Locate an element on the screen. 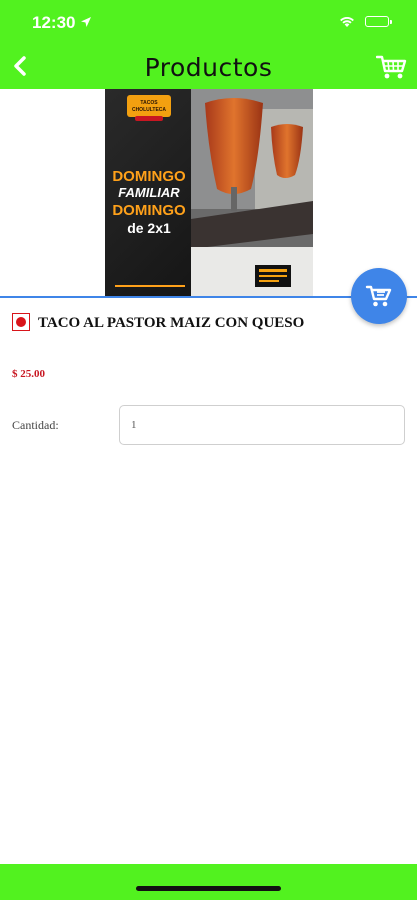  status-time: 12:30 is located at coordinates (54, 22).